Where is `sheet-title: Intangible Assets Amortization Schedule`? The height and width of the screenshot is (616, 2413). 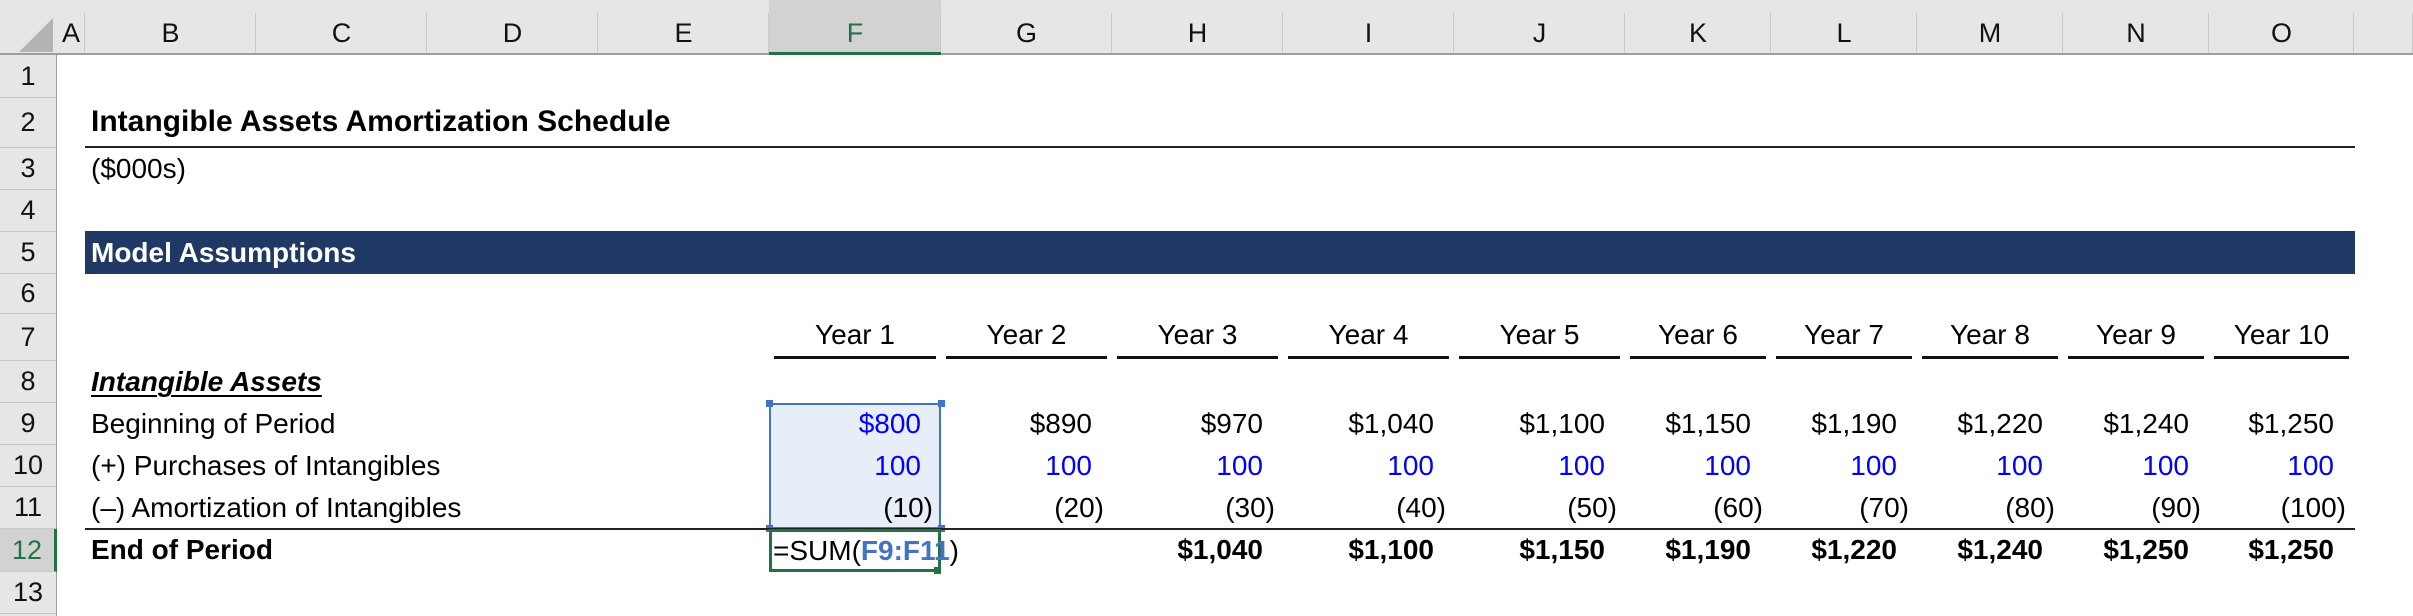 sheet-title: Intangible Assets Amortization Schedule is located at coordinates (381, 121).